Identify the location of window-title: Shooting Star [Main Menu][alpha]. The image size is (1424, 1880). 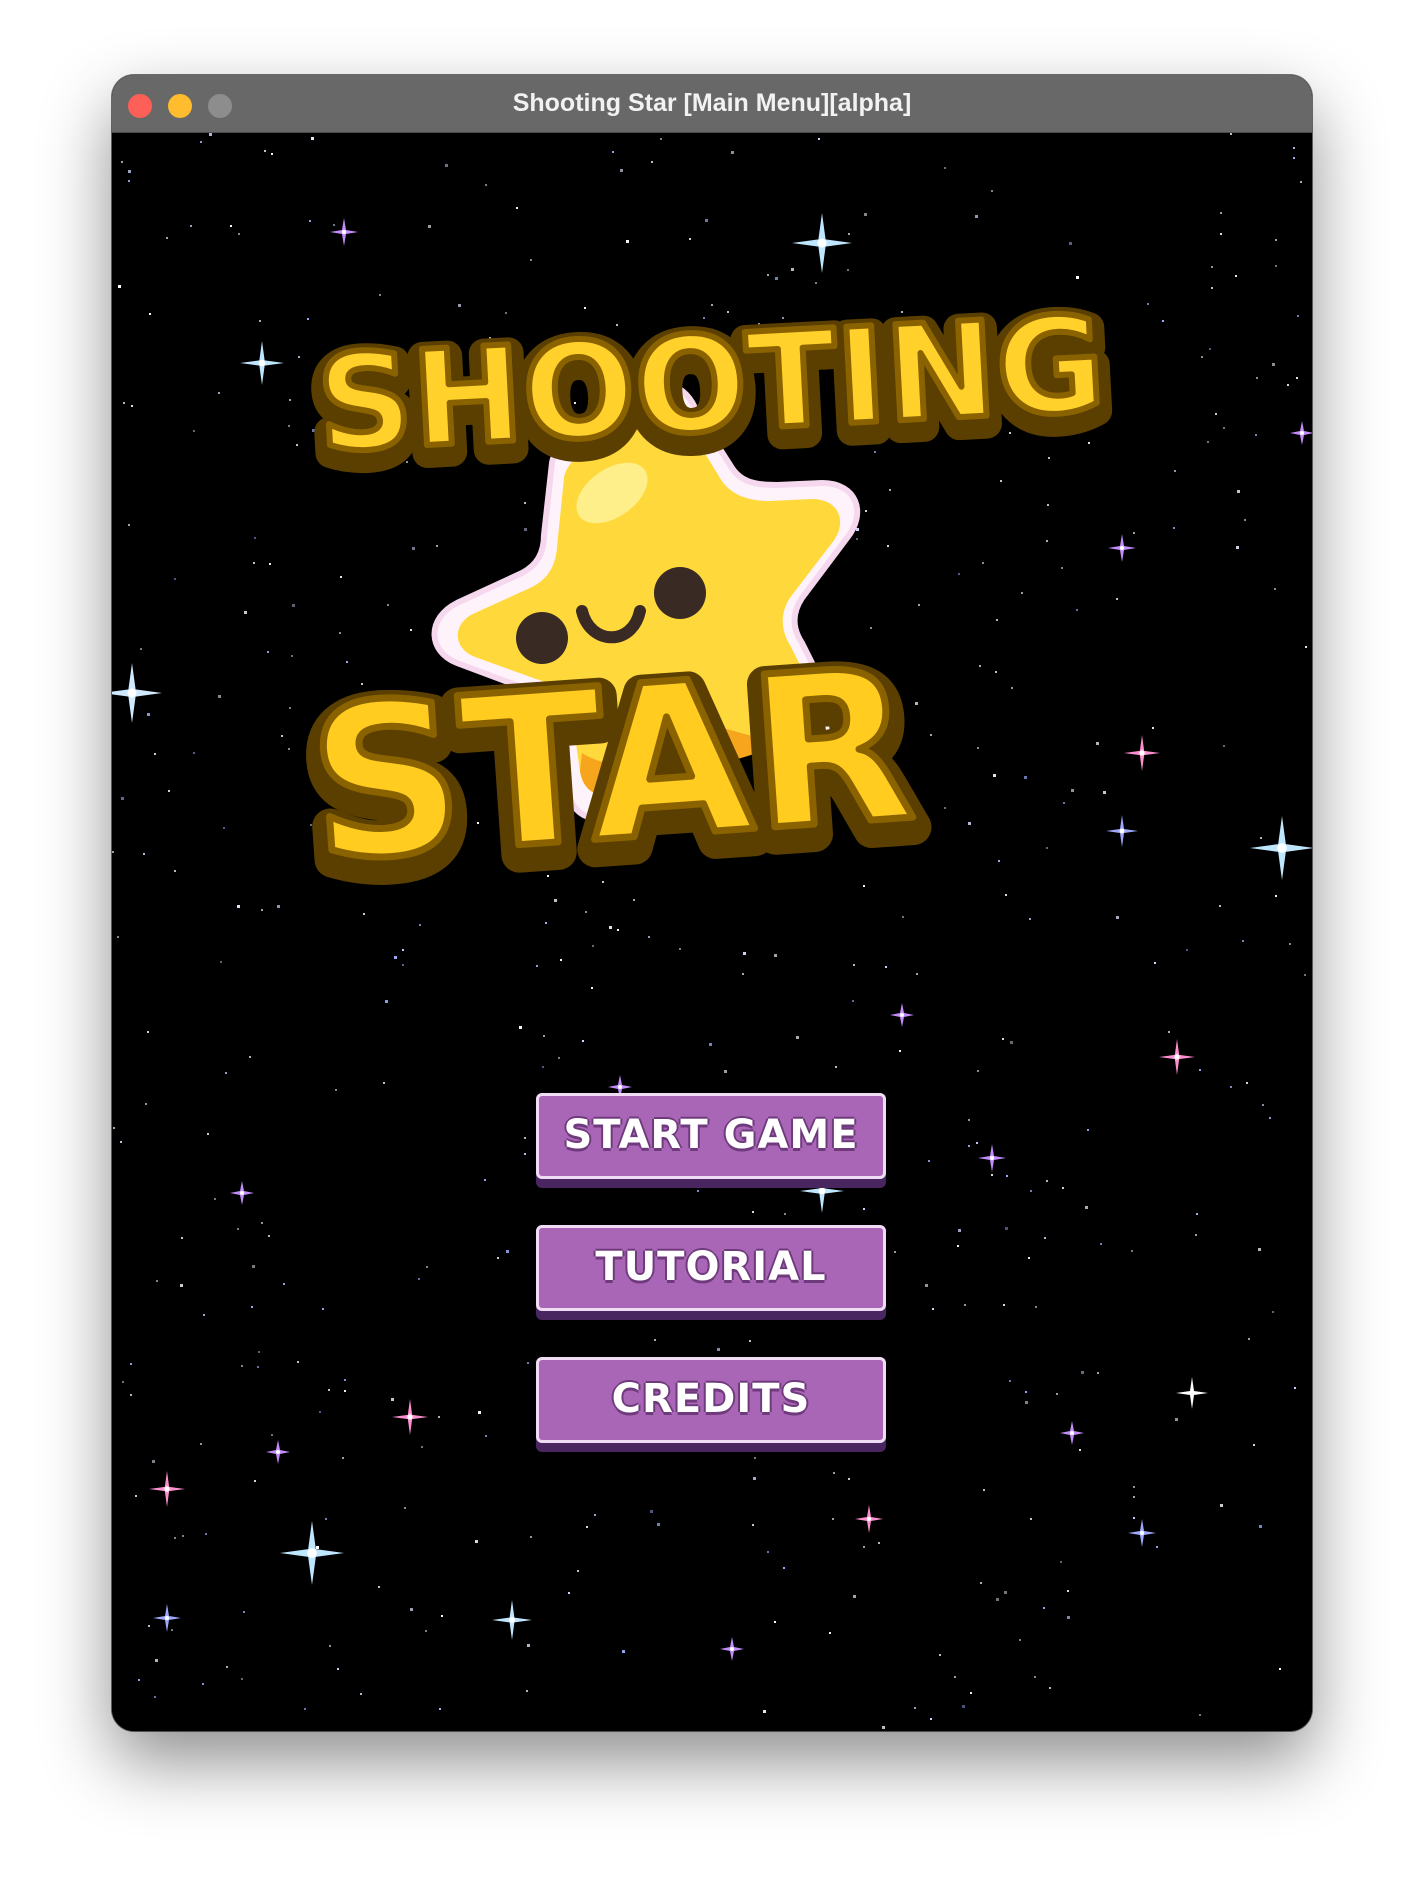
(712, 103).